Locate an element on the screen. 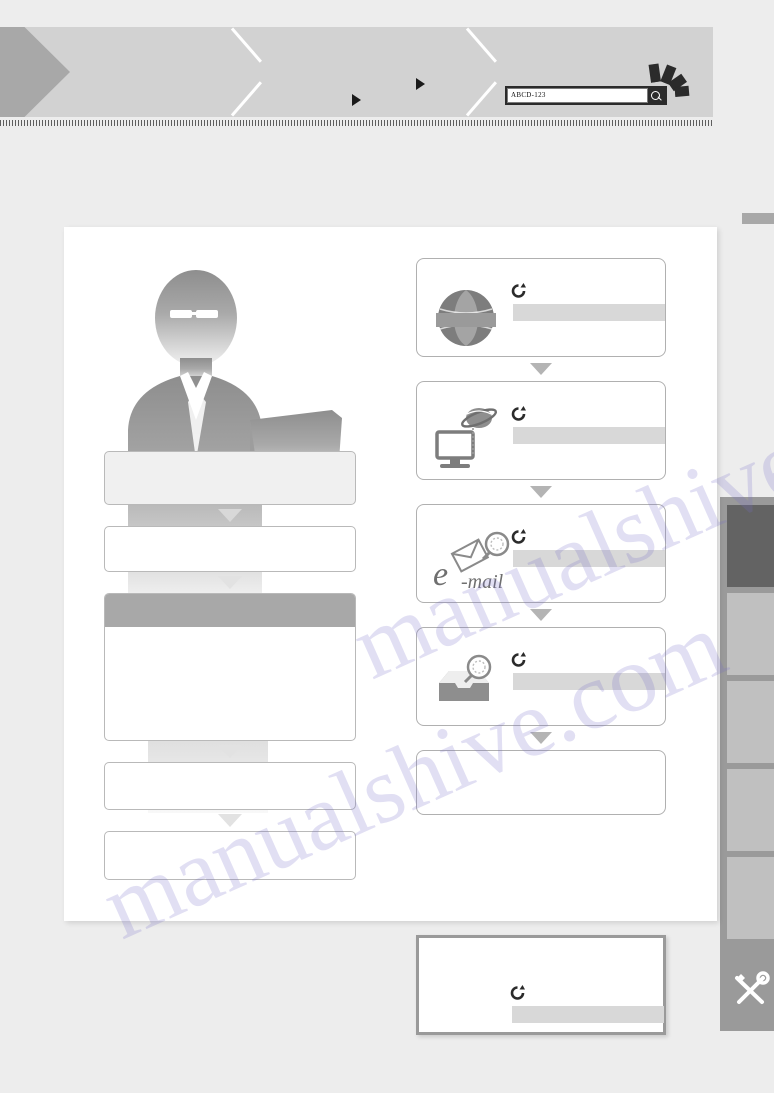 This screenshot has width=774, height=1093. wrench-screwdriver-icon is located at coordinates (752, 987).